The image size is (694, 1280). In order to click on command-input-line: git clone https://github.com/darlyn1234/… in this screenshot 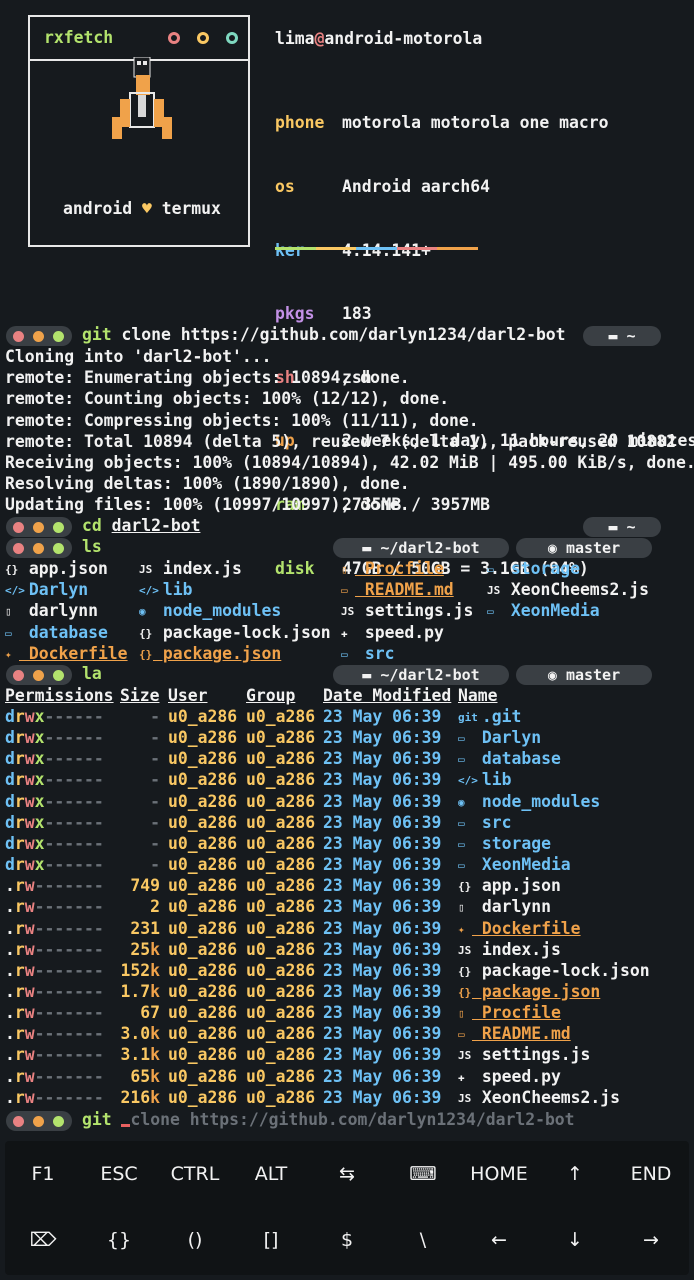, I will do `click(328, 1119)`.